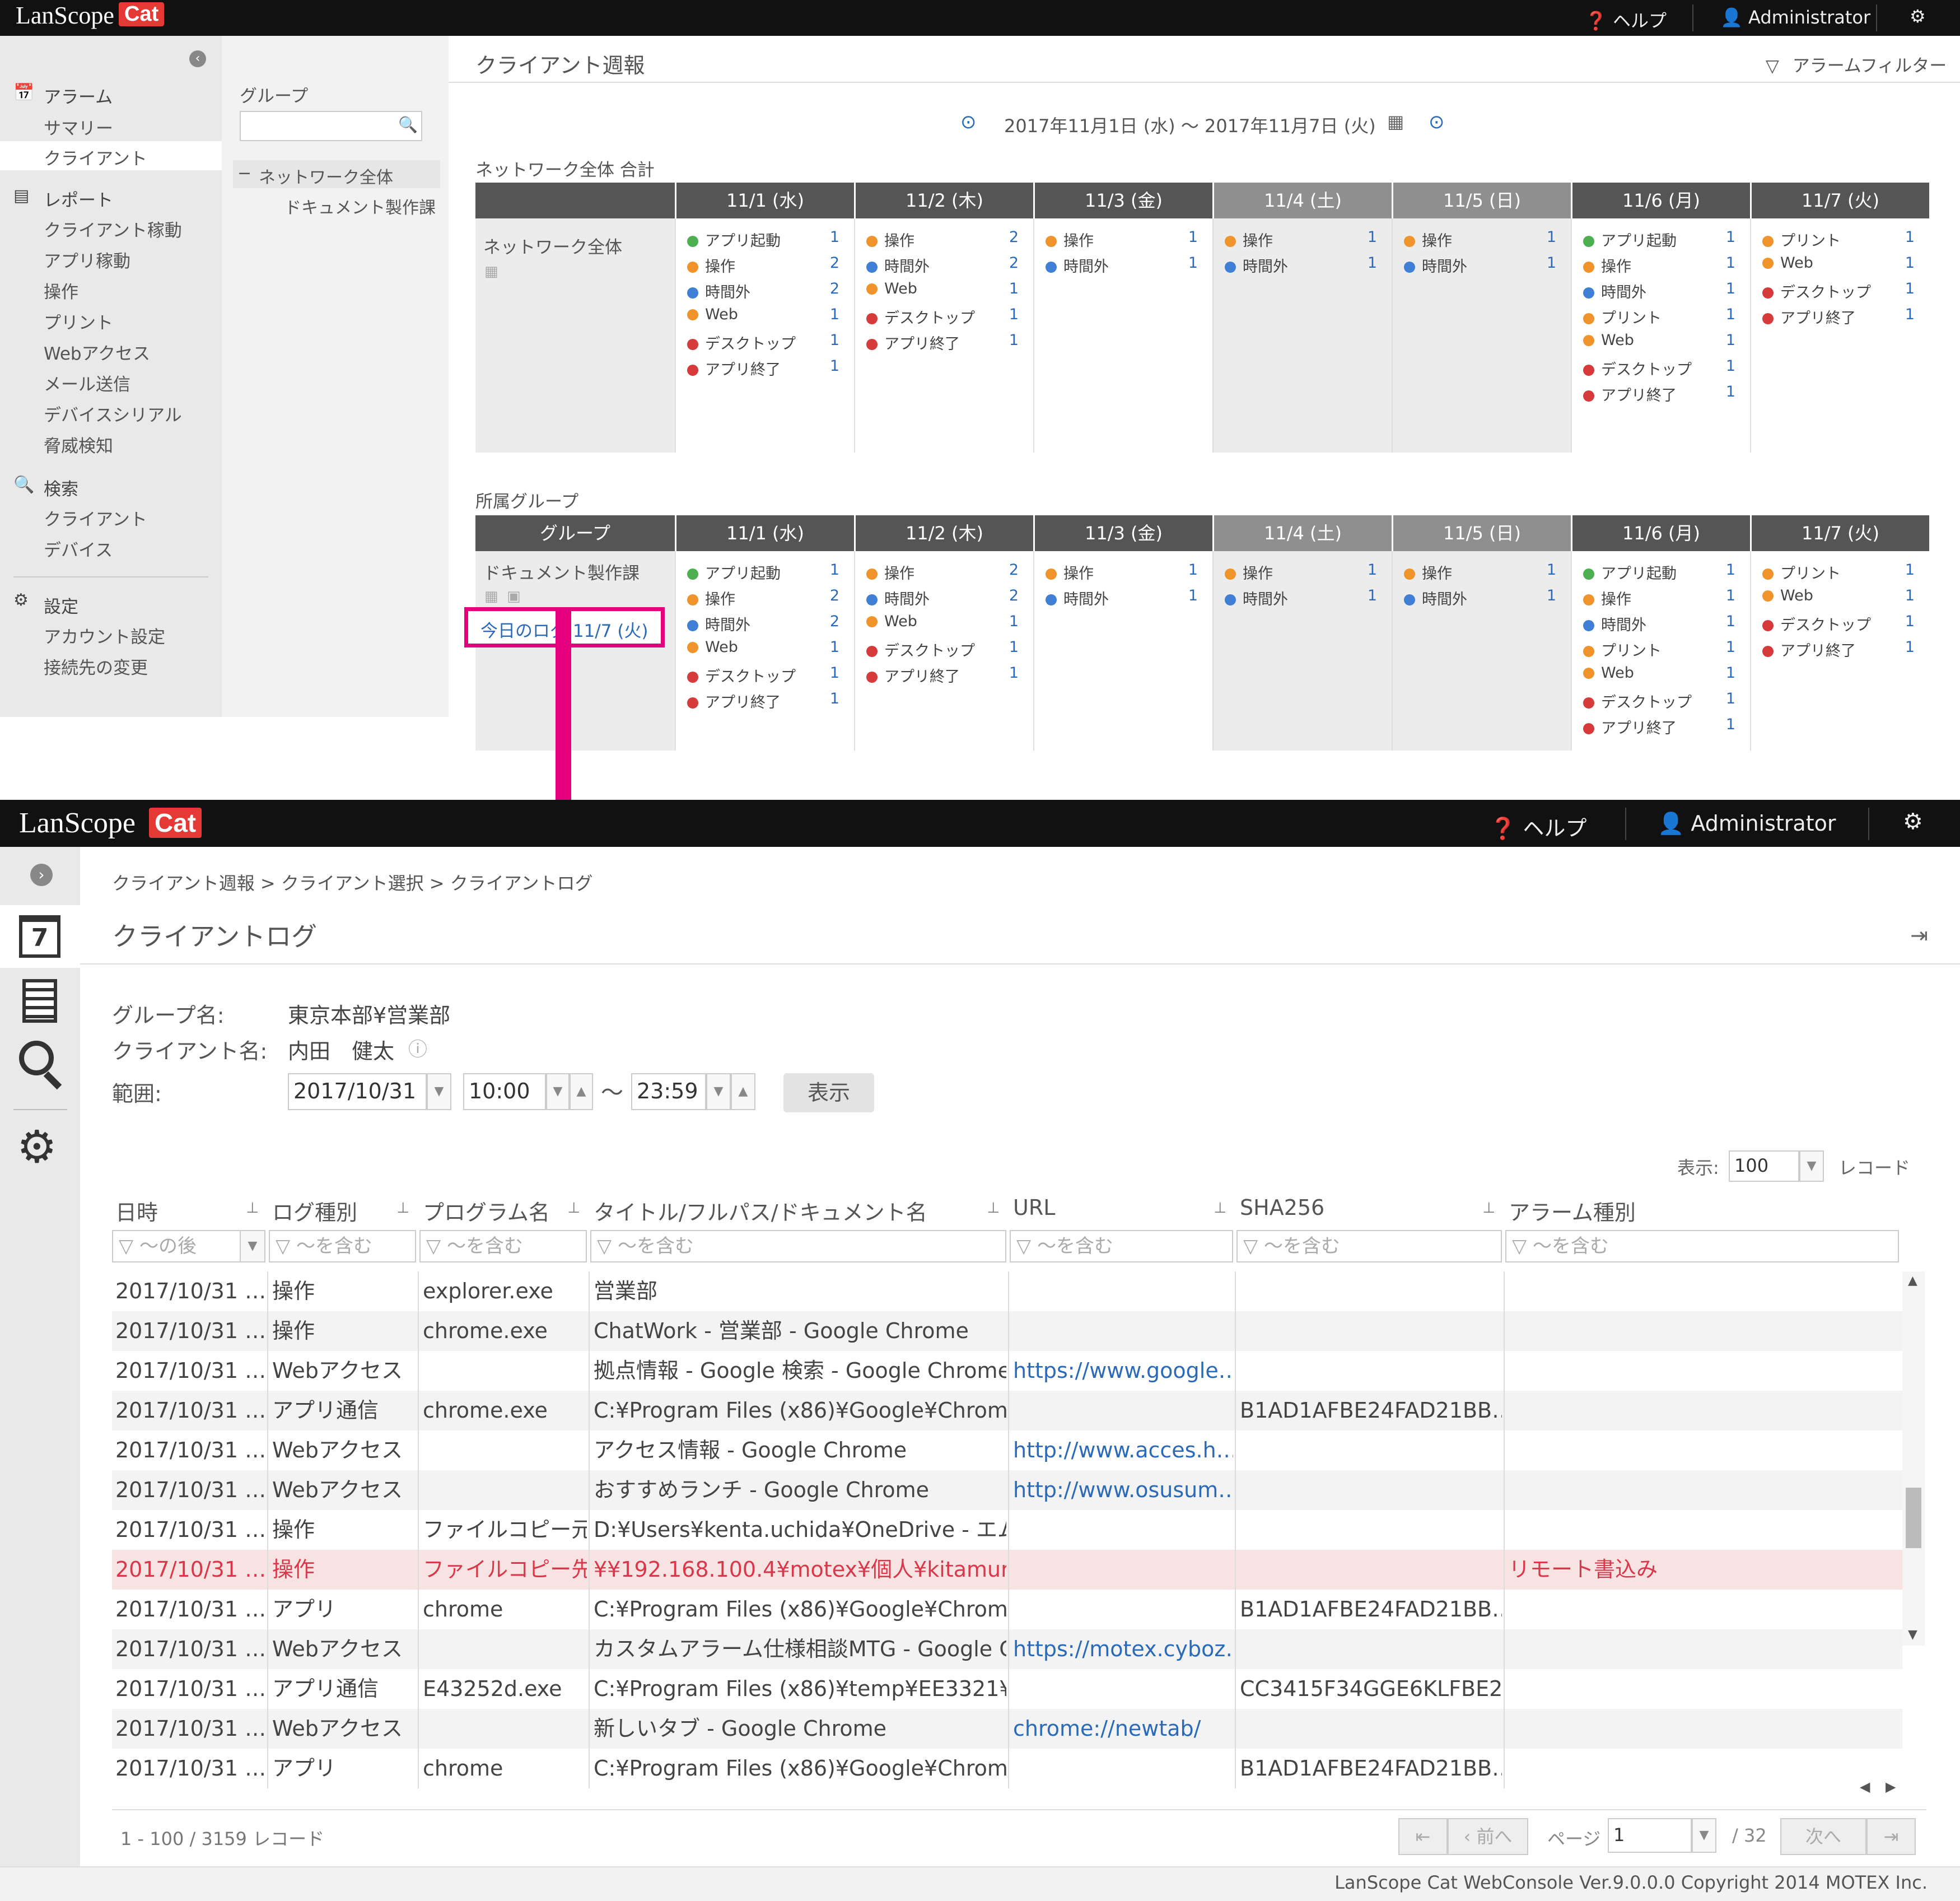  Describe the element at coordinates (61, 291) in the screenshot. I see `sidebar-item-operation: 操作` at that location.